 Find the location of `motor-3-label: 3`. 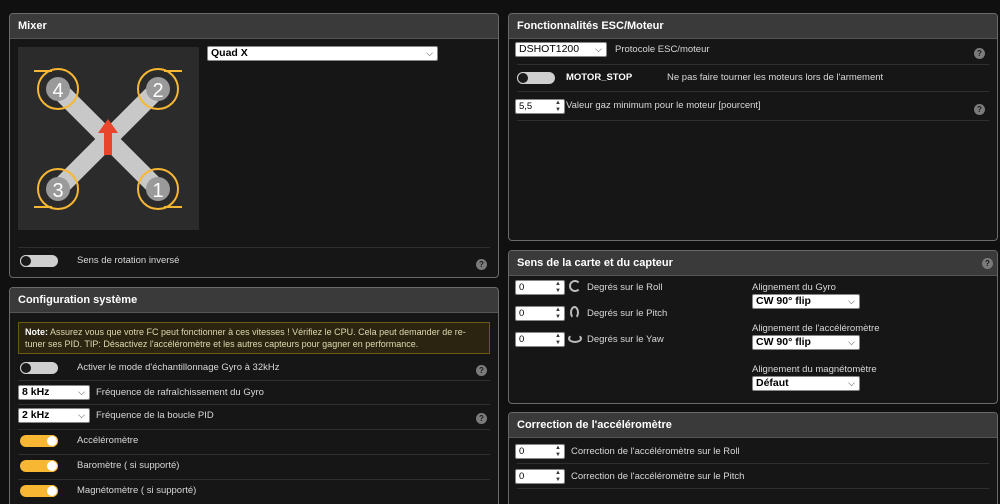

motor-3-label: 3 is located at coordinates (57, 191).